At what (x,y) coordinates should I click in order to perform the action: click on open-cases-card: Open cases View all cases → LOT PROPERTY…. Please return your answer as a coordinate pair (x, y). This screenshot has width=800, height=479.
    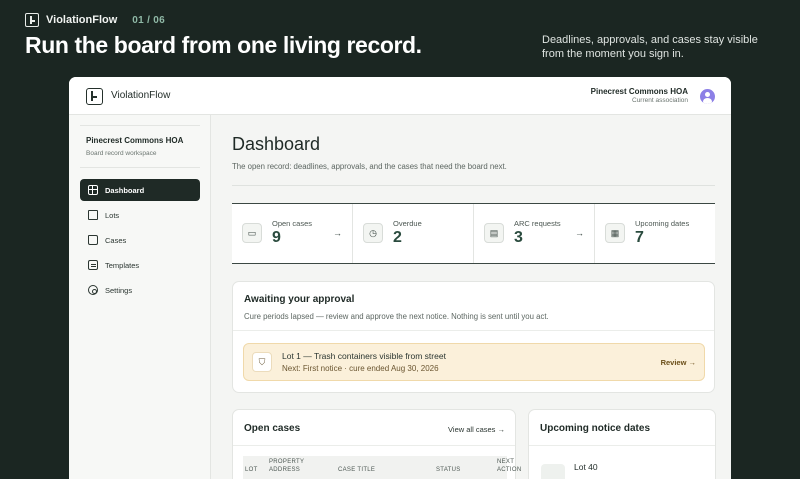
    Looking at the image, I should click on (376, 444).